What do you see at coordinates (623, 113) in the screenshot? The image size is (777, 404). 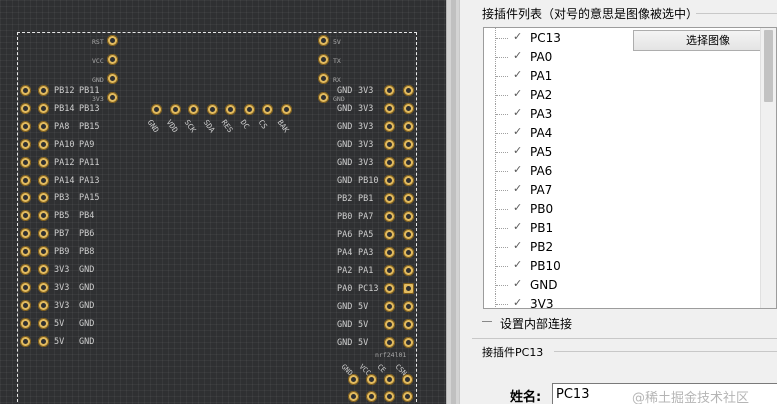 I see `connector-list-item: ✓ PA3` at bounding box center [623, 113].